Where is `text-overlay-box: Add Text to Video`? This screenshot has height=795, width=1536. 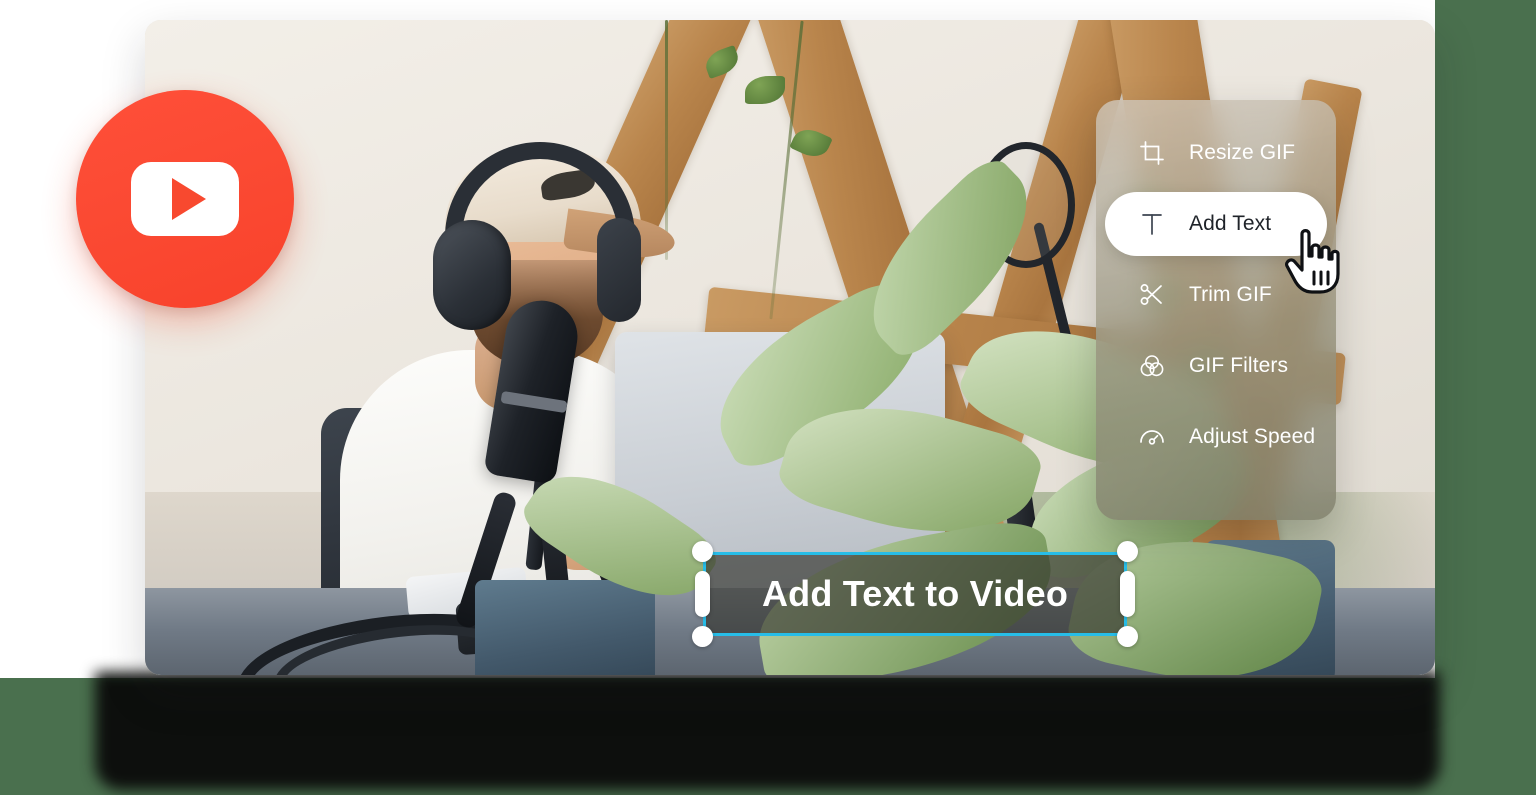 text-overlay-box: Add Text to Video is located at coordinates (915, 594).